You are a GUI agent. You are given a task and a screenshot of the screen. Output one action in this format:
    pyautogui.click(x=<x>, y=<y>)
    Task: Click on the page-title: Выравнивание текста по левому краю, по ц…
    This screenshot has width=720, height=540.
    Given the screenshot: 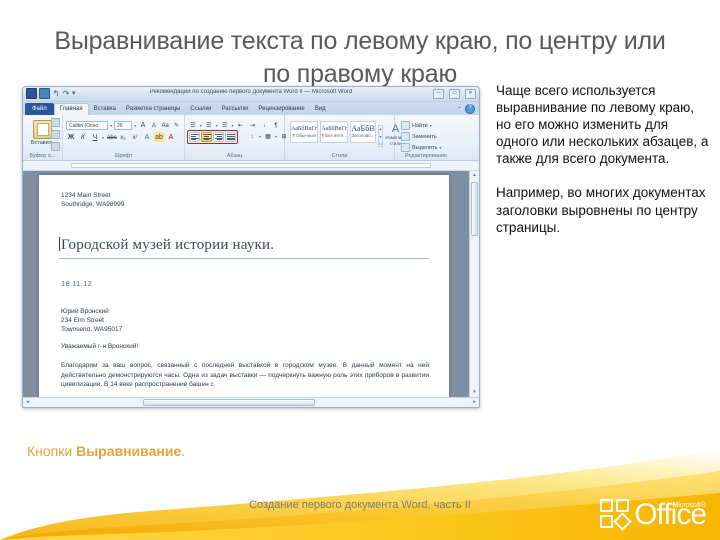 What is the action you would take?
    pyautogui.click(x=360, y=57)
    